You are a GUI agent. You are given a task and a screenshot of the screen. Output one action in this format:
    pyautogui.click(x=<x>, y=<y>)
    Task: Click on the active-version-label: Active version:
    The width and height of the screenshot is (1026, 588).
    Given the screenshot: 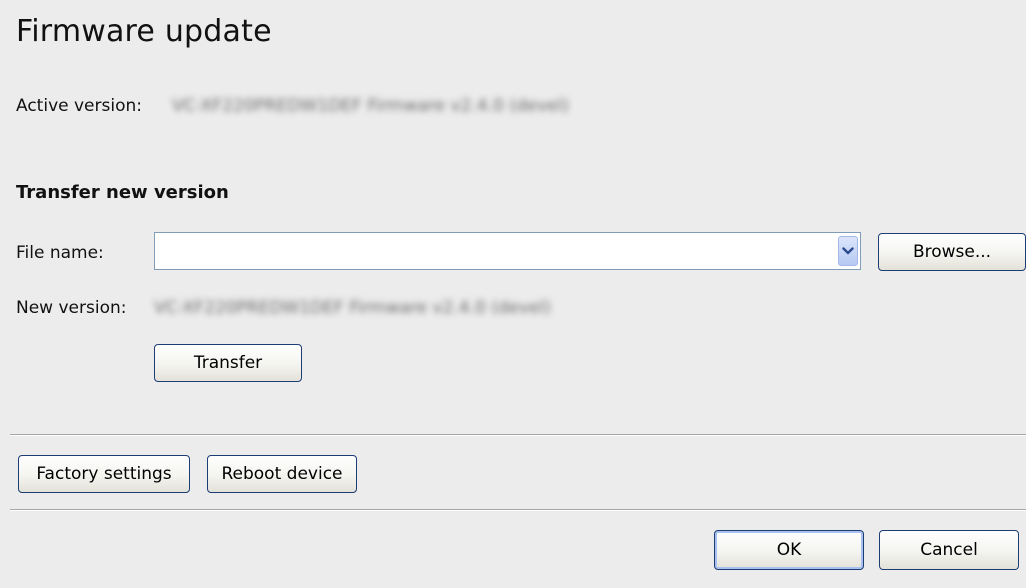 What is the action you would take?
    pyautogui.click(x=79, y=106)
    